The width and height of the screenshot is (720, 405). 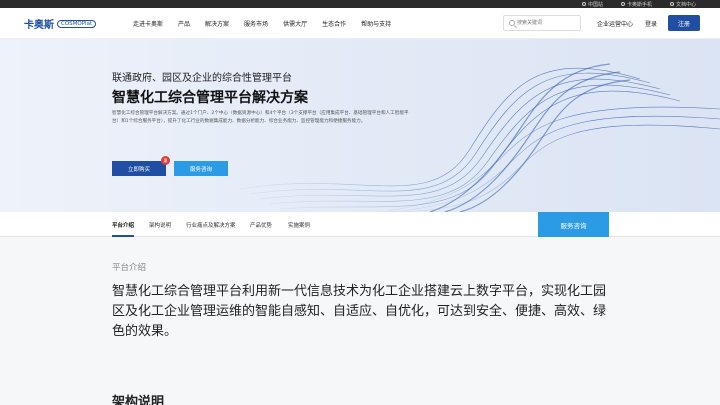 What do you see at coordinates (138, 169) in the screenshot?
I see `buy-now-label: 立即购买` at bounding box center [138, 169].